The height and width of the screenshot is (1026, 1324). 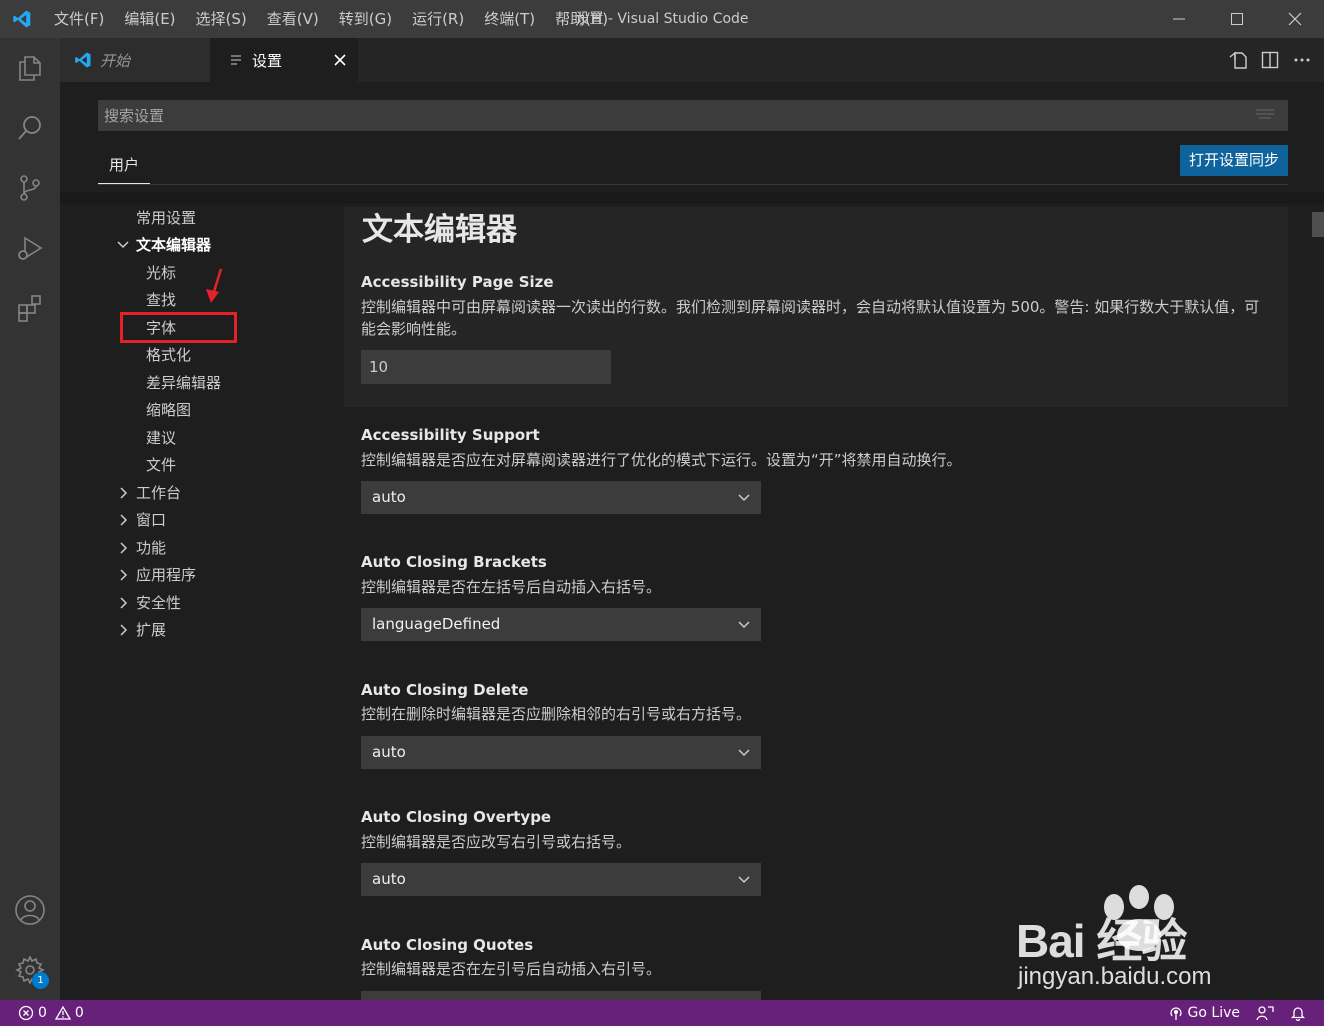 I want to click on search-icon, so click(x=30, y=128).